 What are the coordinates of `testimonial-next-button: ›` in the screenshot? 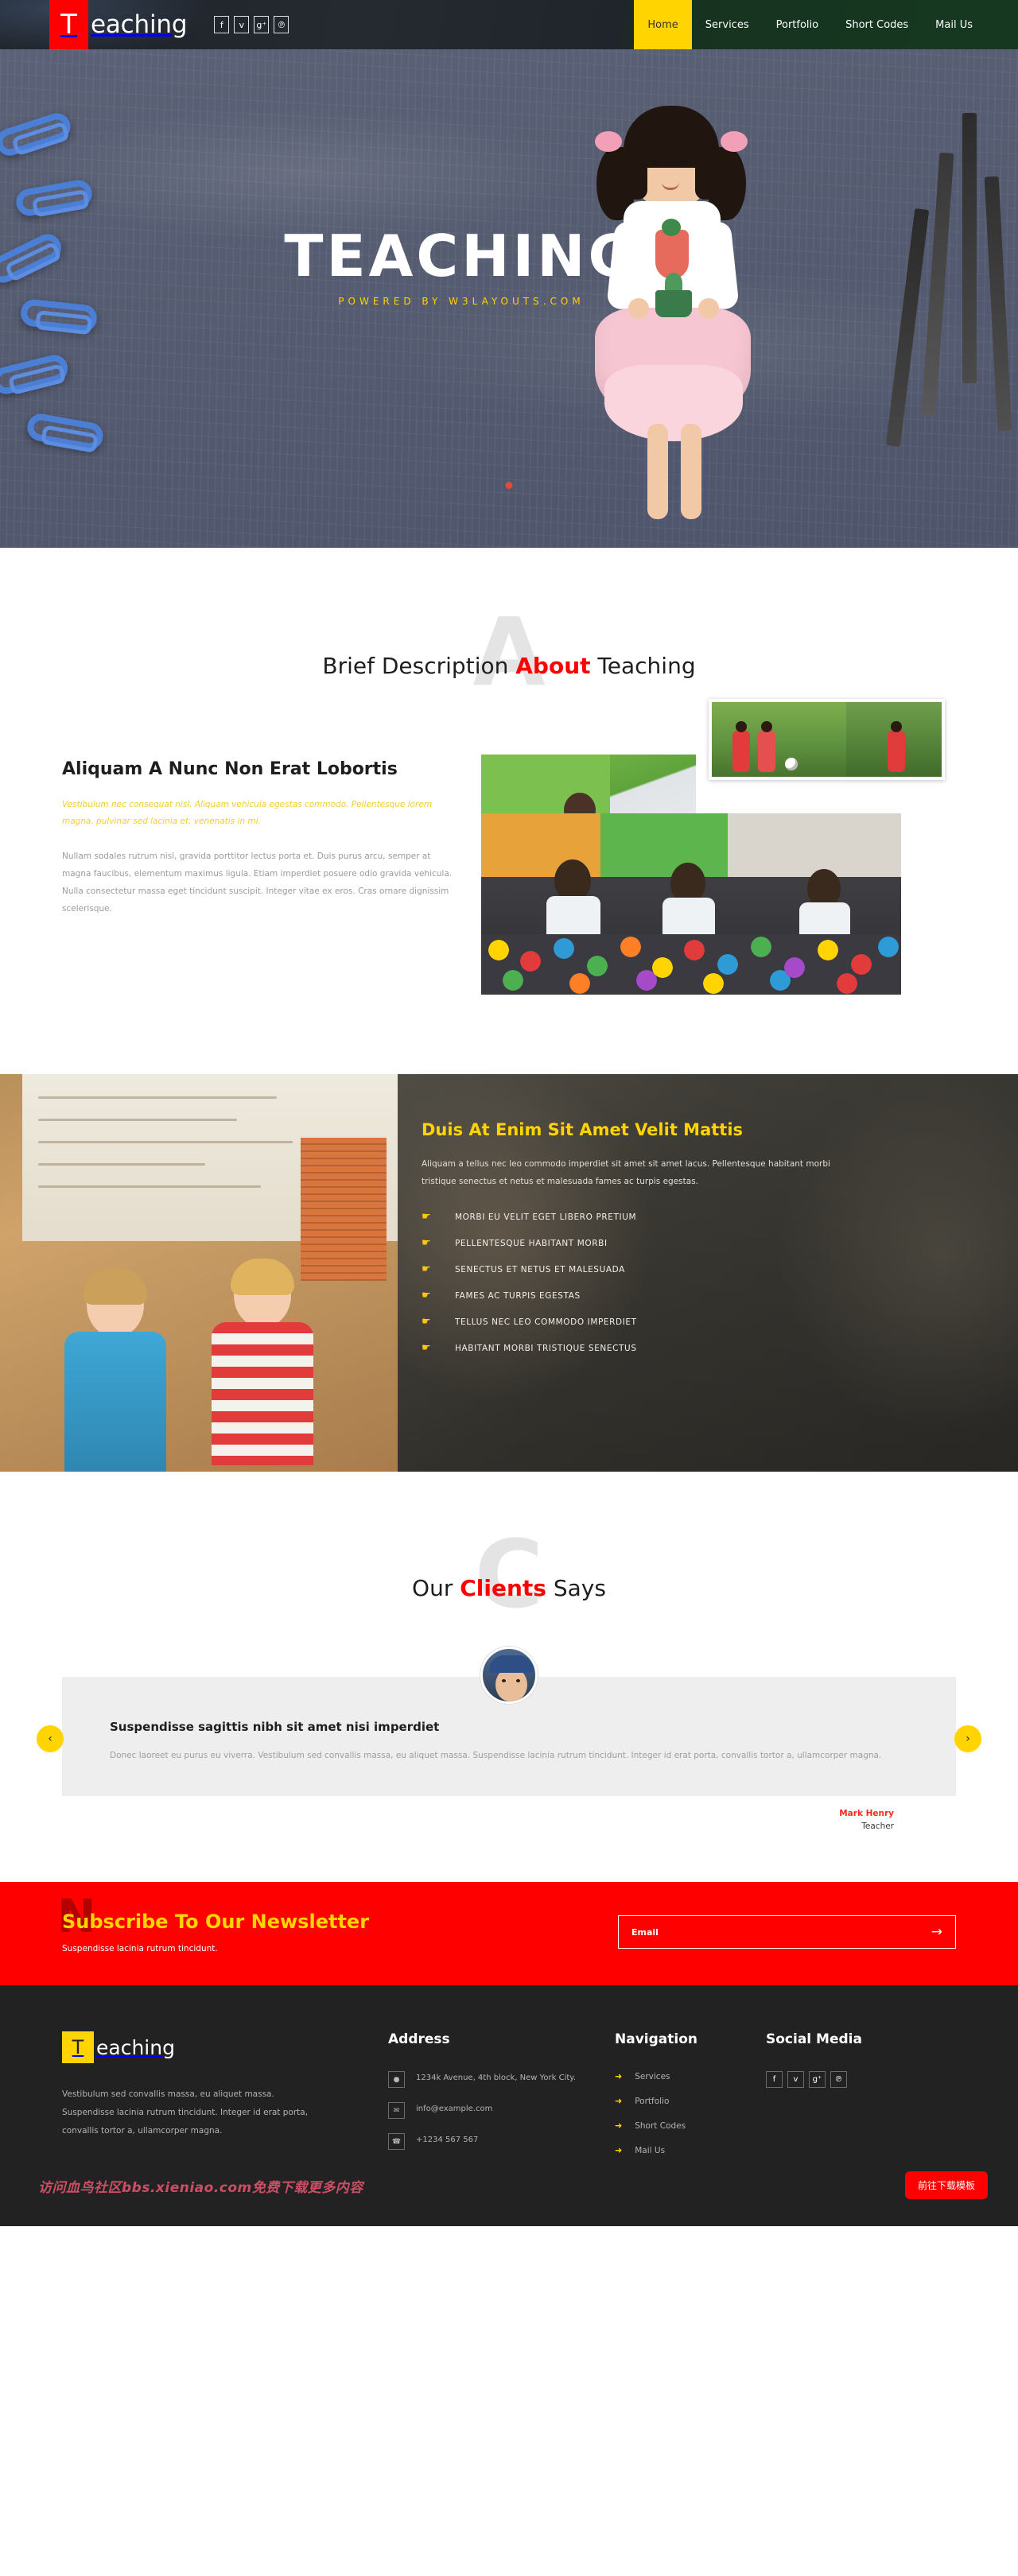 It's located at (967, 1739).